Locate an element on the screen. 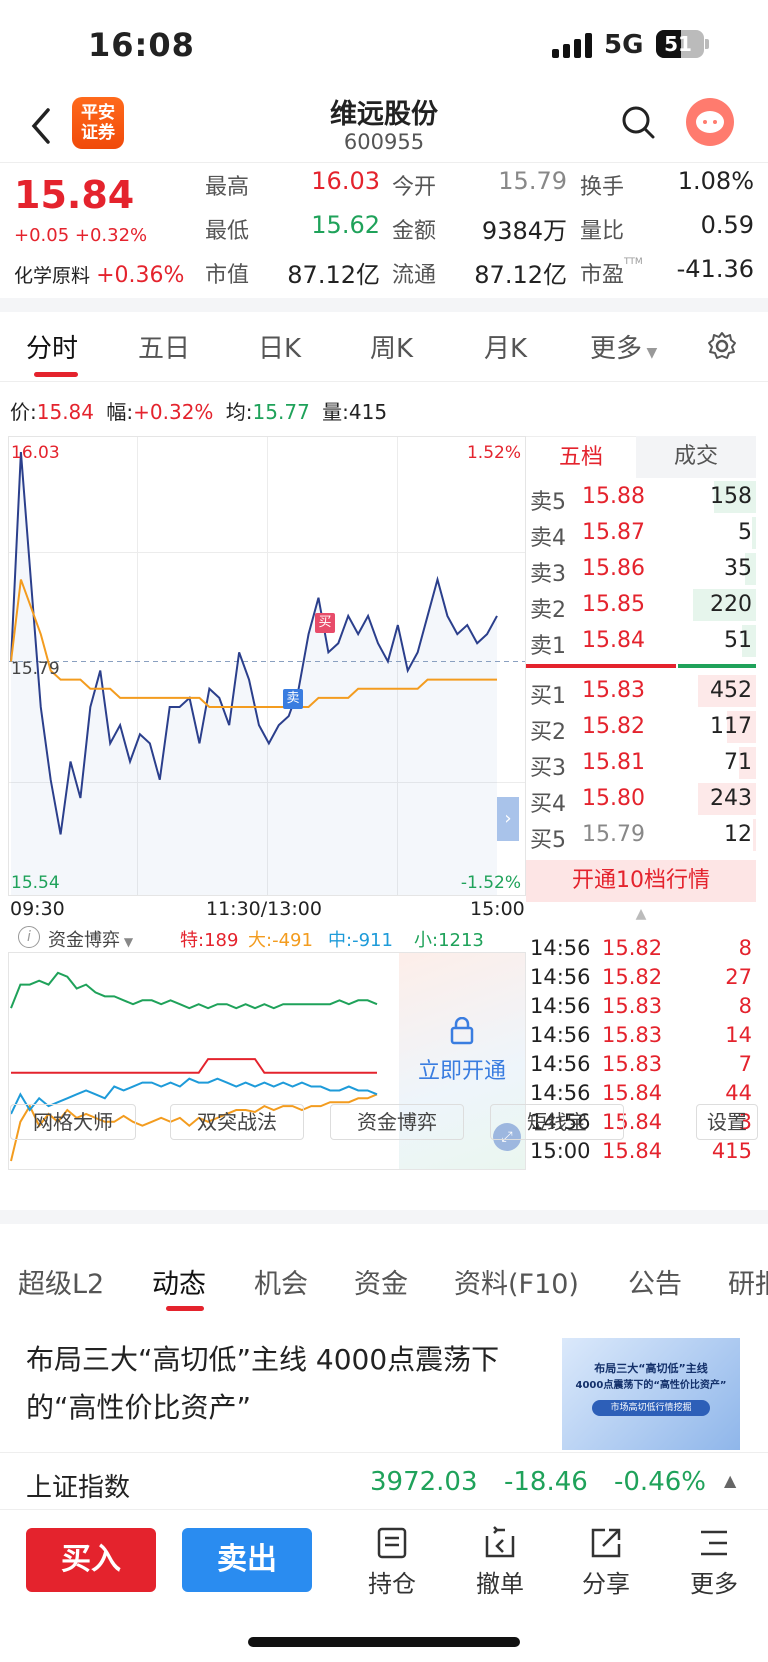 This screenshot has height=1662, width=768. fund-flow-legend: i 资金博弈 ▼ 特:189 大:-491 中:-911 小:1213 is located at coordinates (267, 938).